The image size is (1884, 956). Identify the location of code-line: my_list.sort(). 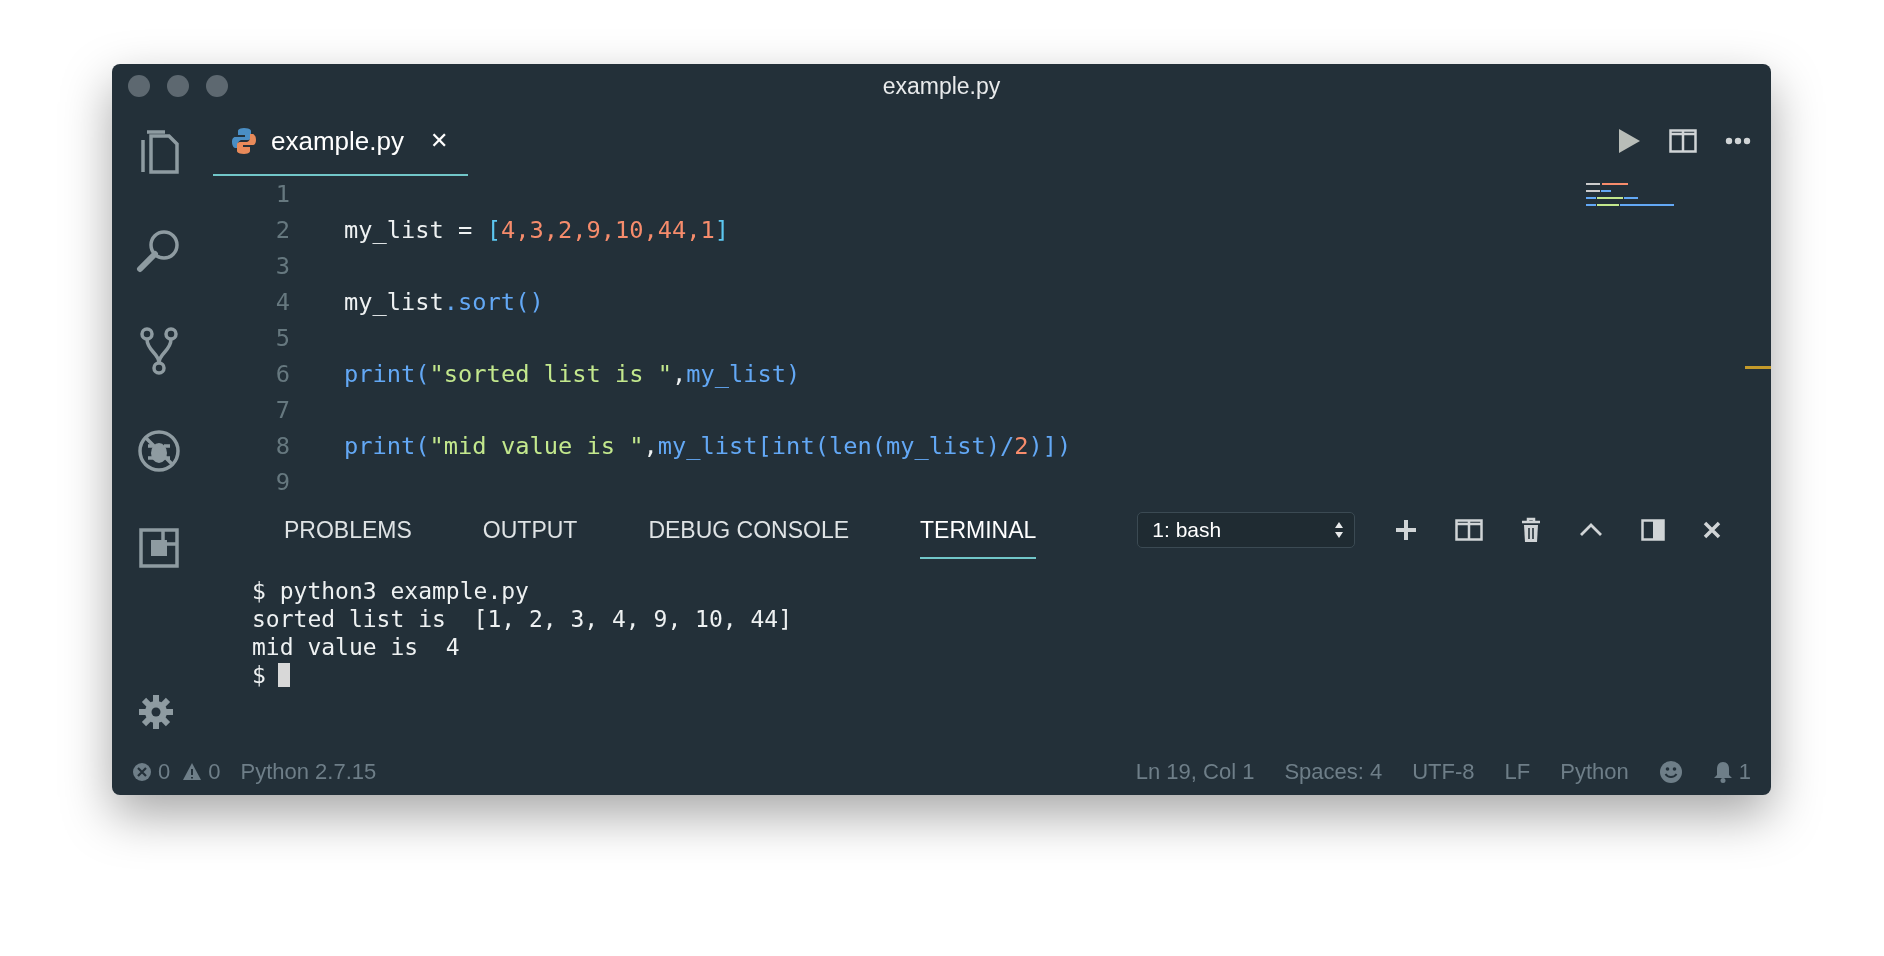
(444, 302).